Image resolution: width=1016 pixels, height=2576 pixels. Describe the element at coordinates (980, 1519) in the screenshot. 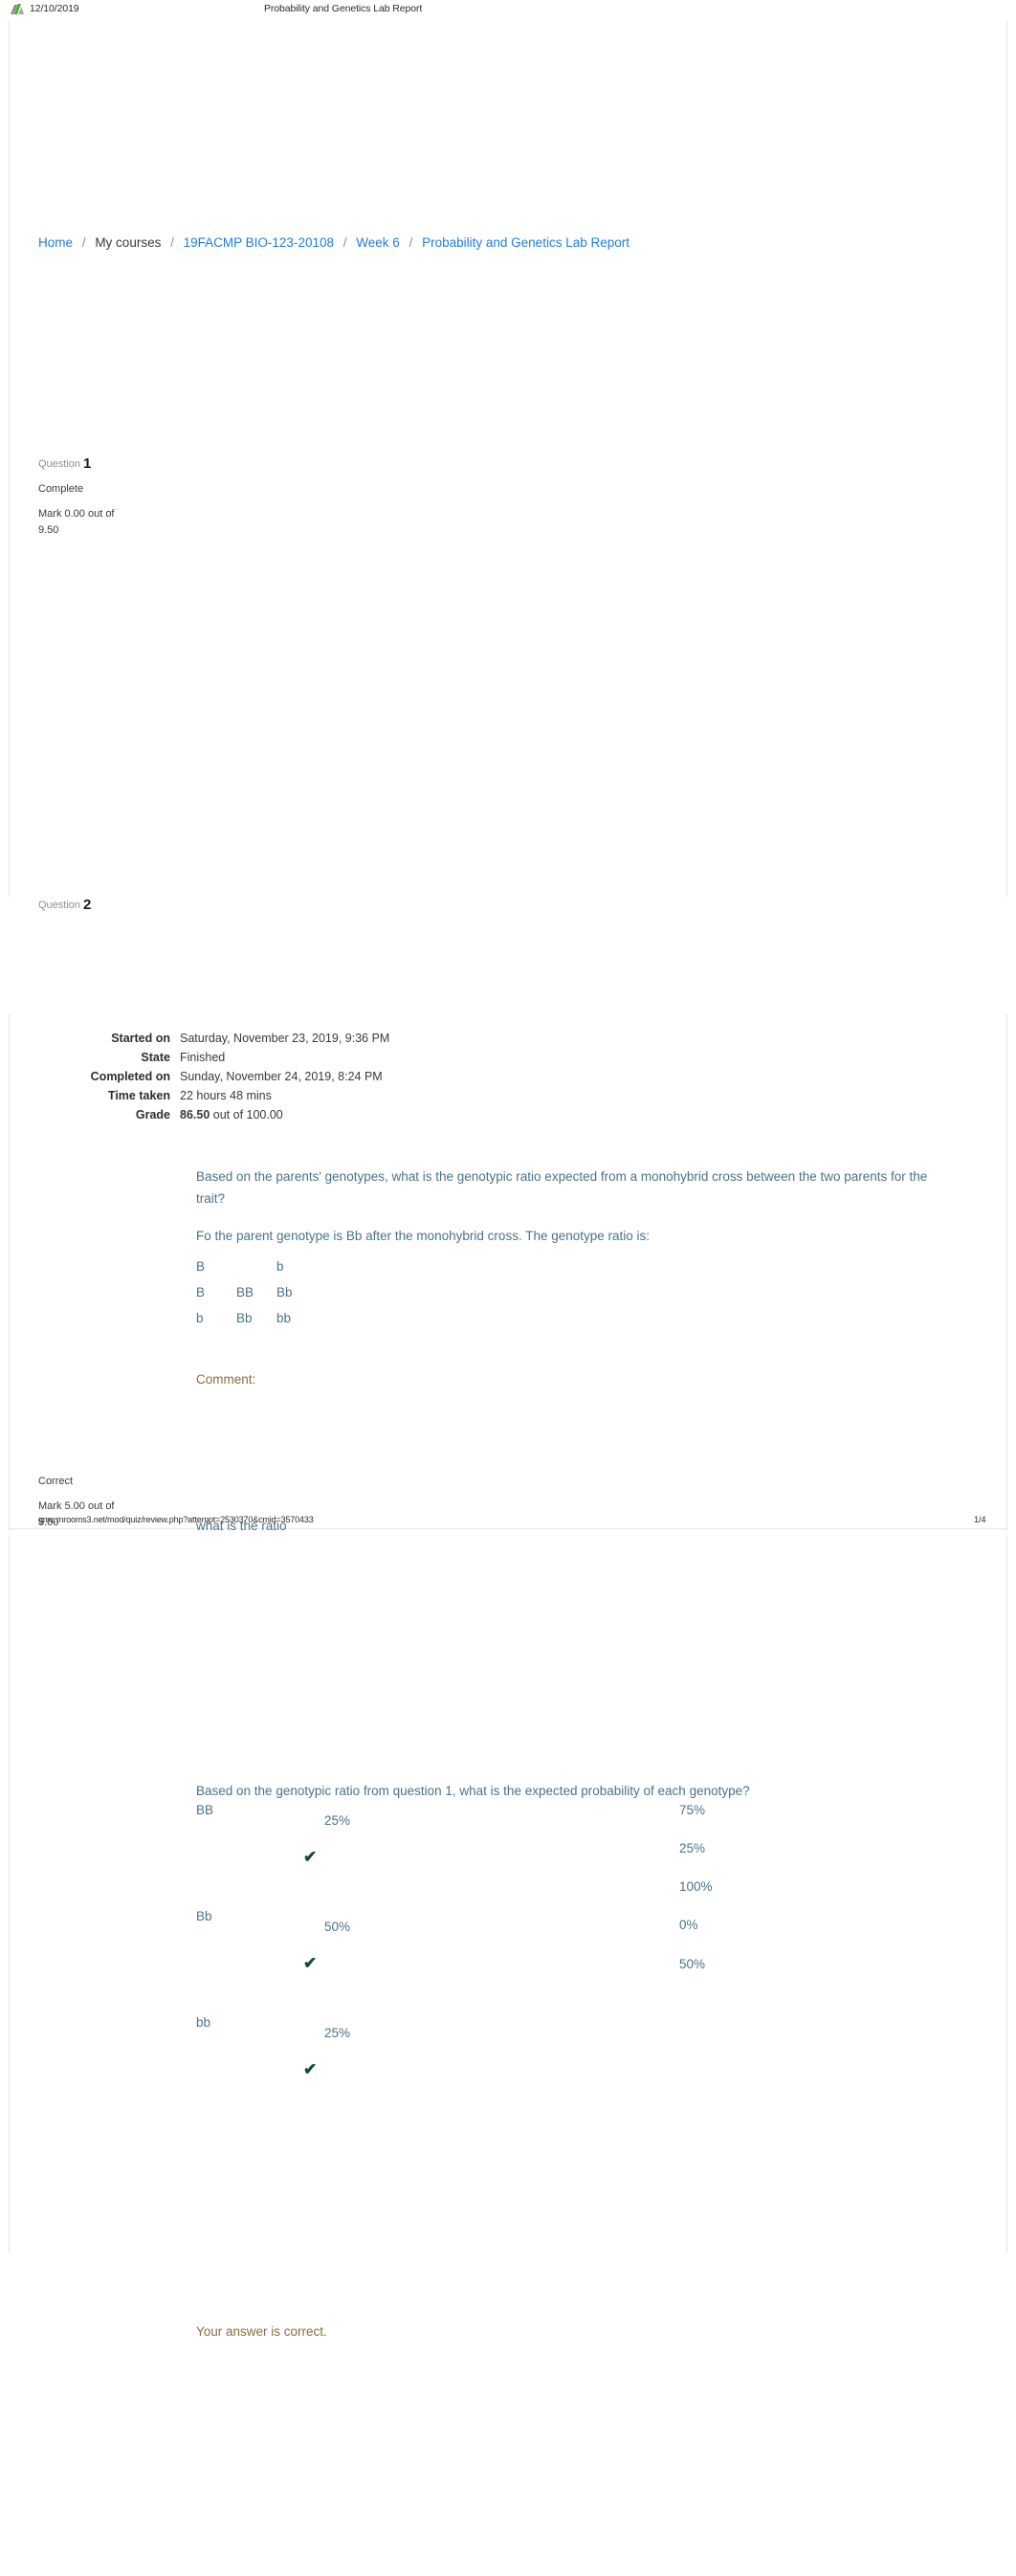

I see `print-footer-page-number: 1/4` at that location.